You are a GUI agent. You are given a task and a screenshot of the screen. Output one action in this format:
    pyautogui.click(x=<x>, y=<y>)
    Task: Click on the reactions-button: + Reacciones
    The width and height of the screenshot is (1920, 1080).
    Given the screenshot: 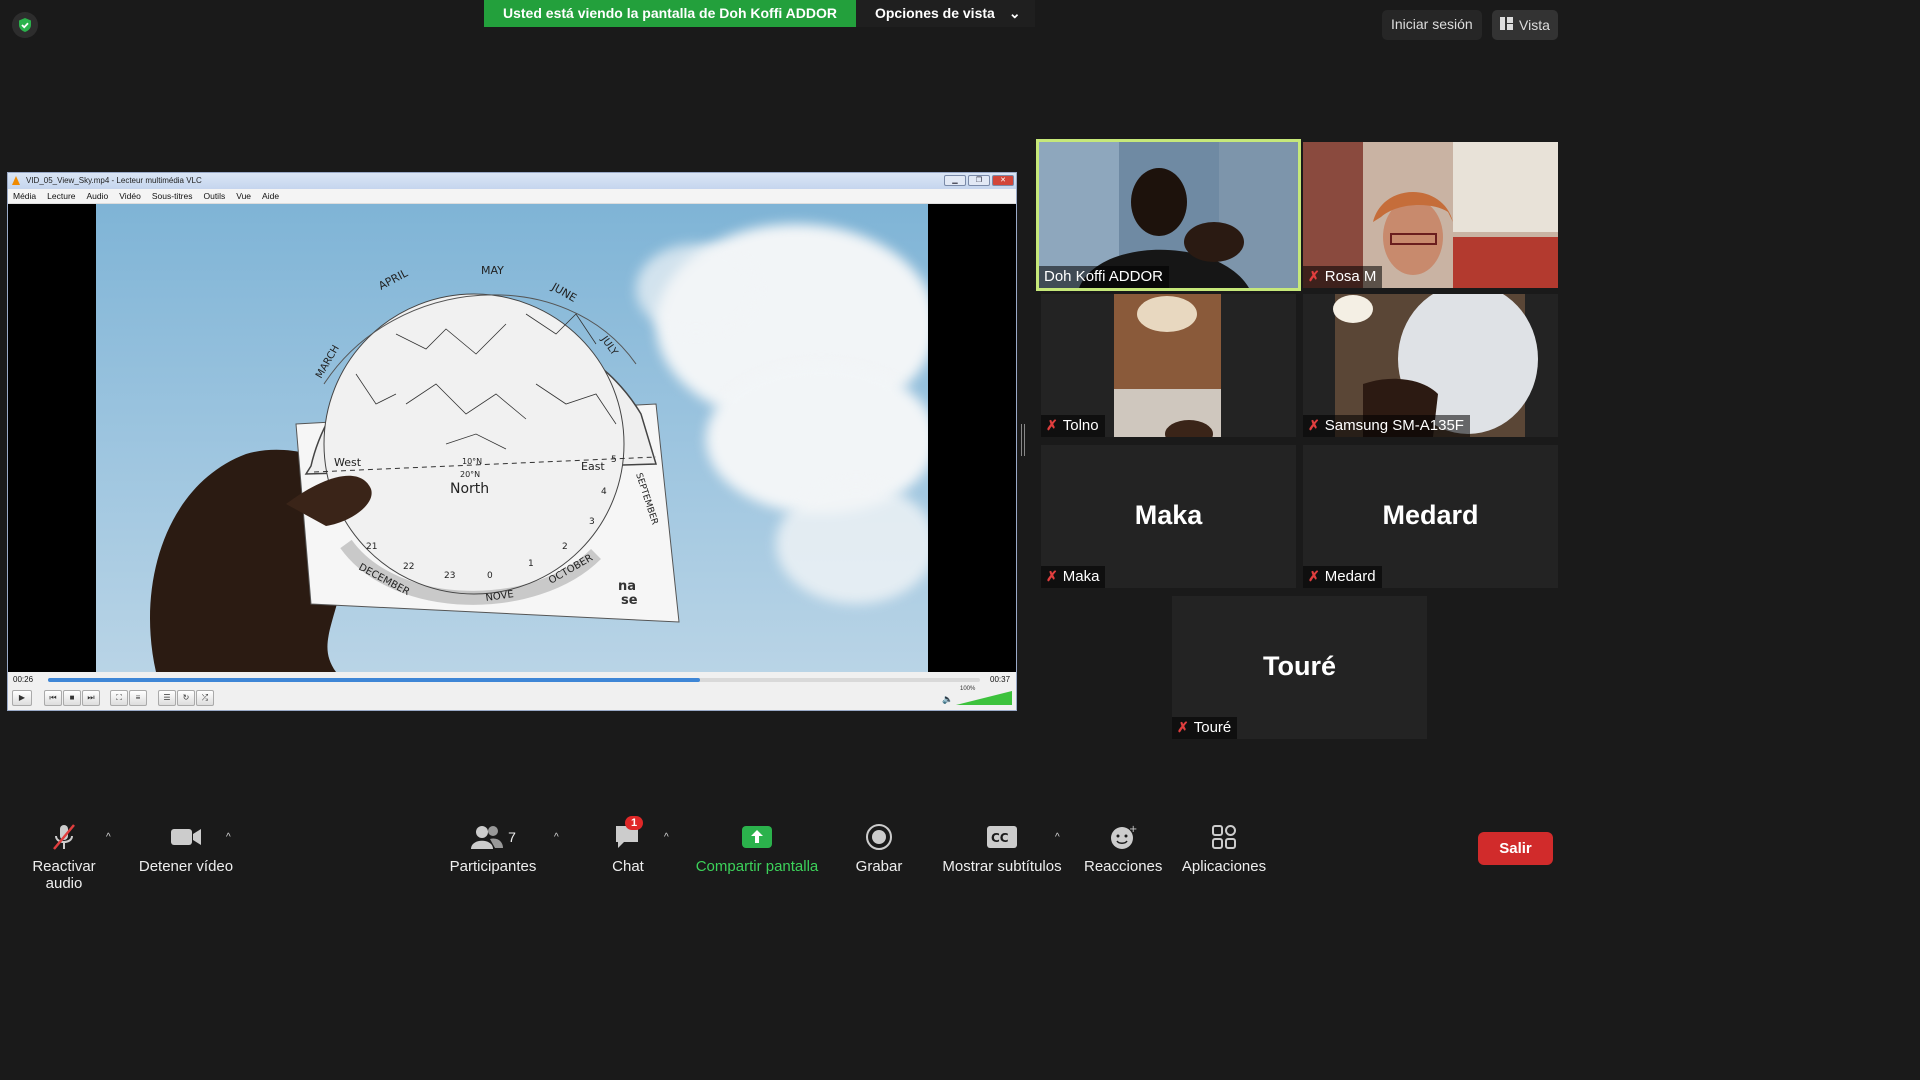 What is the action you would take?
    pyautogui.click(x=1123, y=847)
    